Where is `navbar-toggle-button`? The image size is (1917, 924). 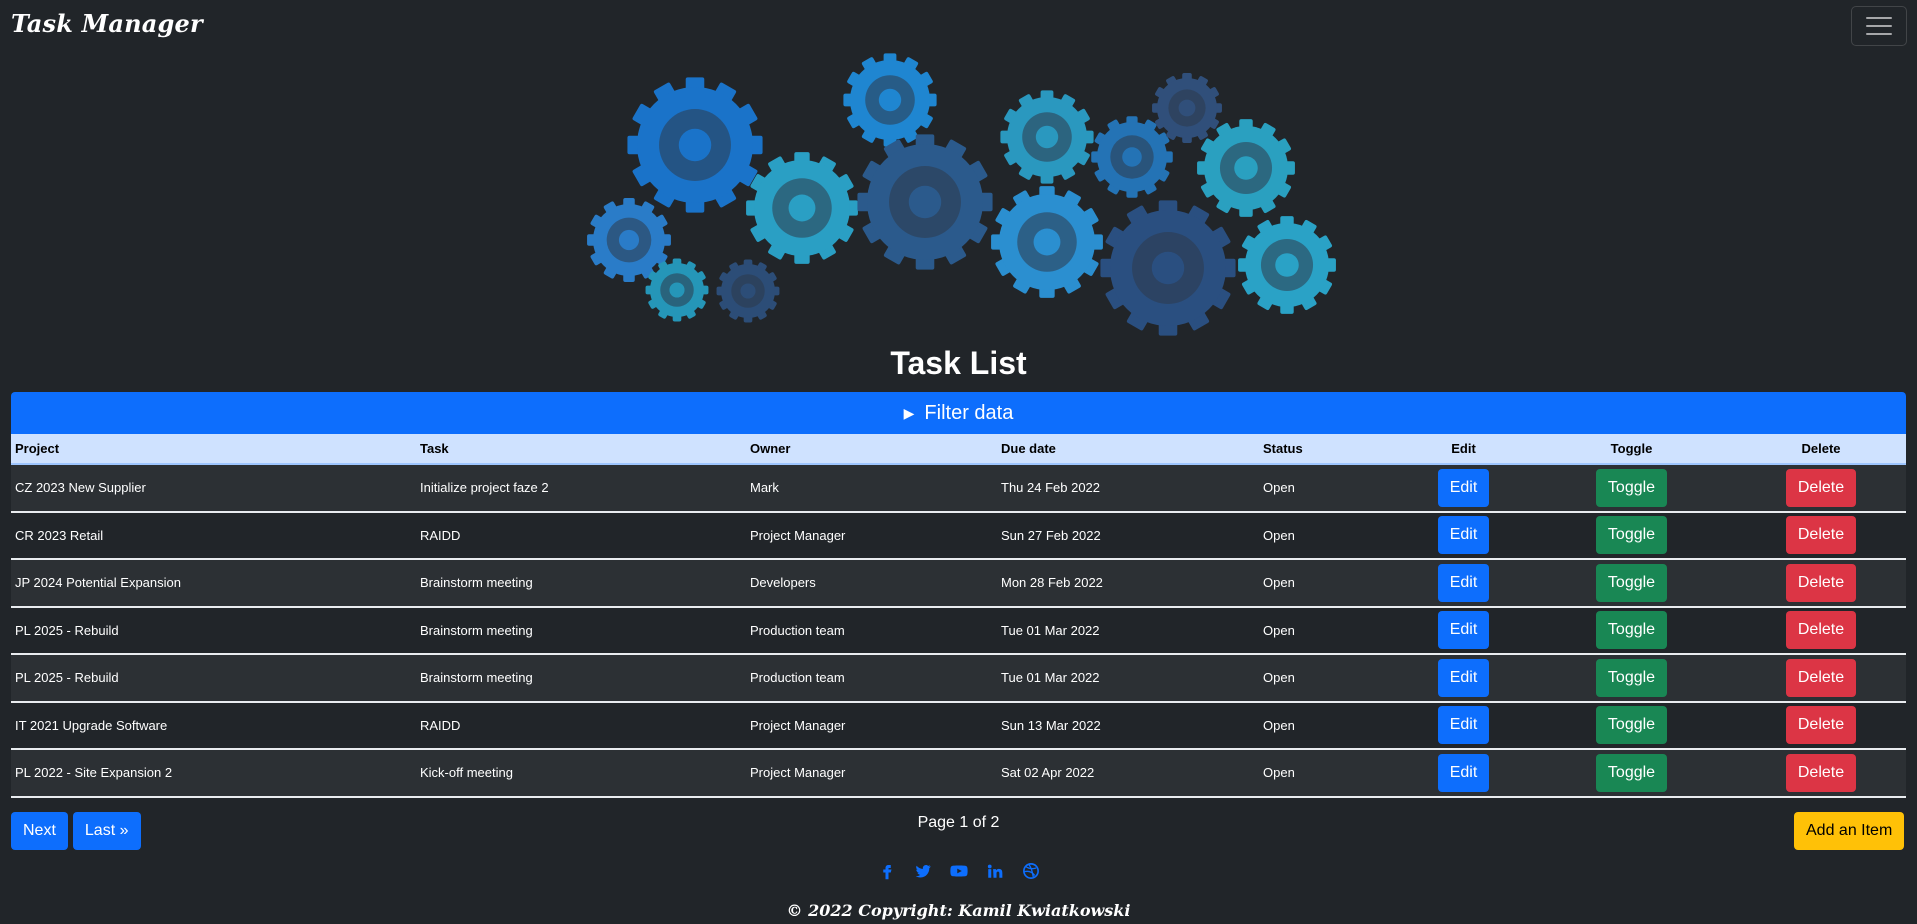
navbar-toggle-button is located at coordinates (1879, 26).